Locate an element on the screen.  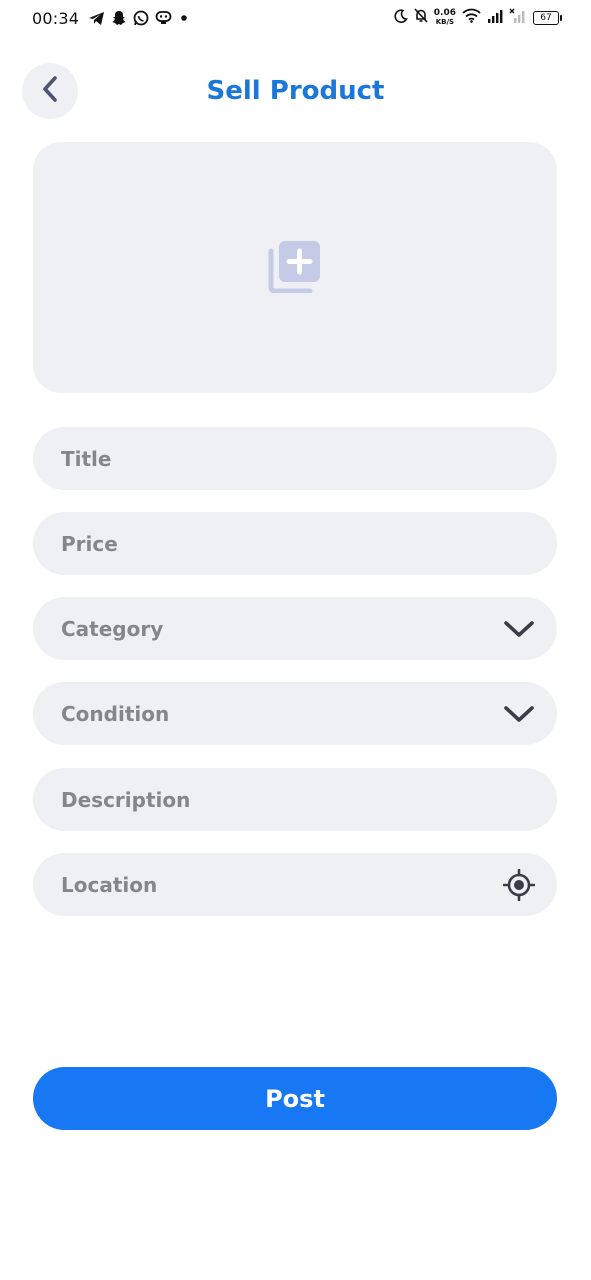
snapchat-icon is located at coordinates (119, 18).